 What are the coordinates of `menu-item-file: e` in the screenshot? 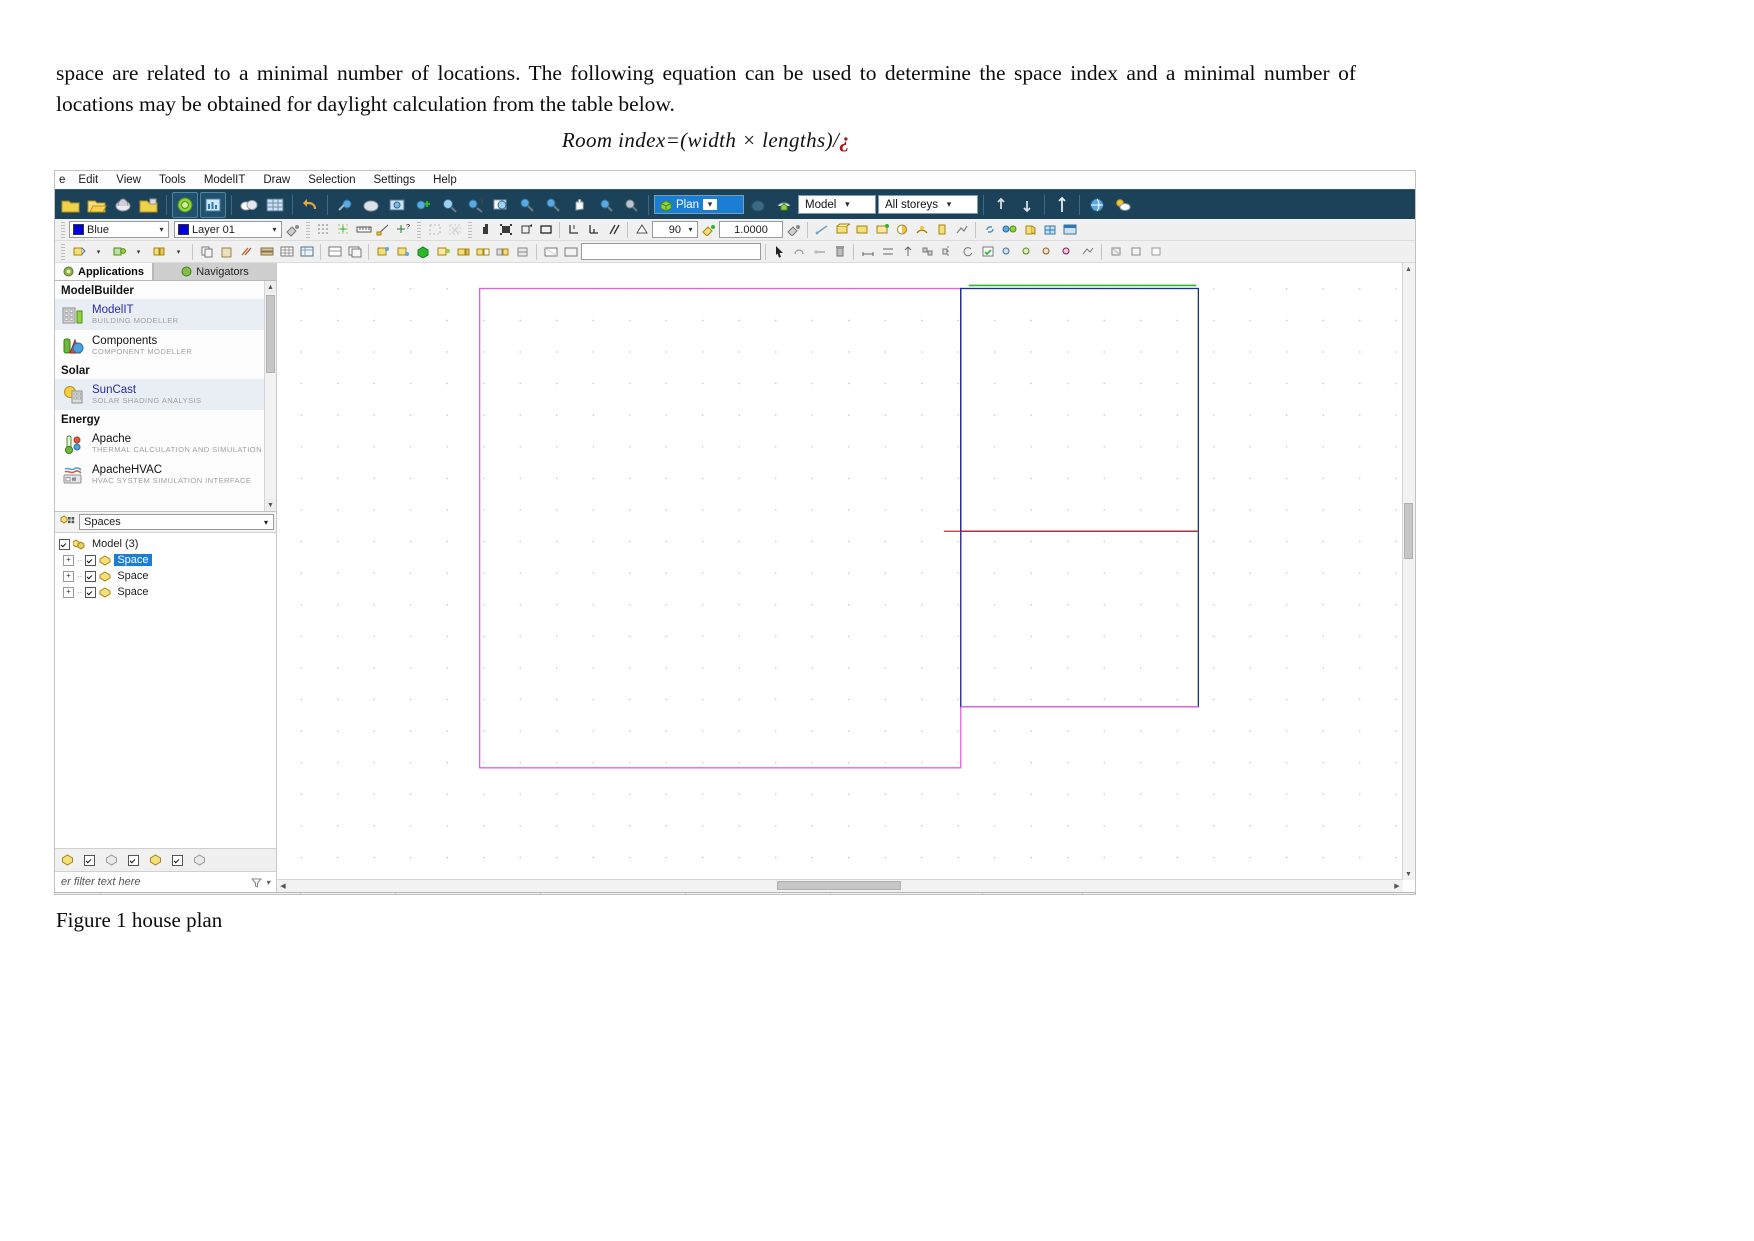 It's located at (63, 180).